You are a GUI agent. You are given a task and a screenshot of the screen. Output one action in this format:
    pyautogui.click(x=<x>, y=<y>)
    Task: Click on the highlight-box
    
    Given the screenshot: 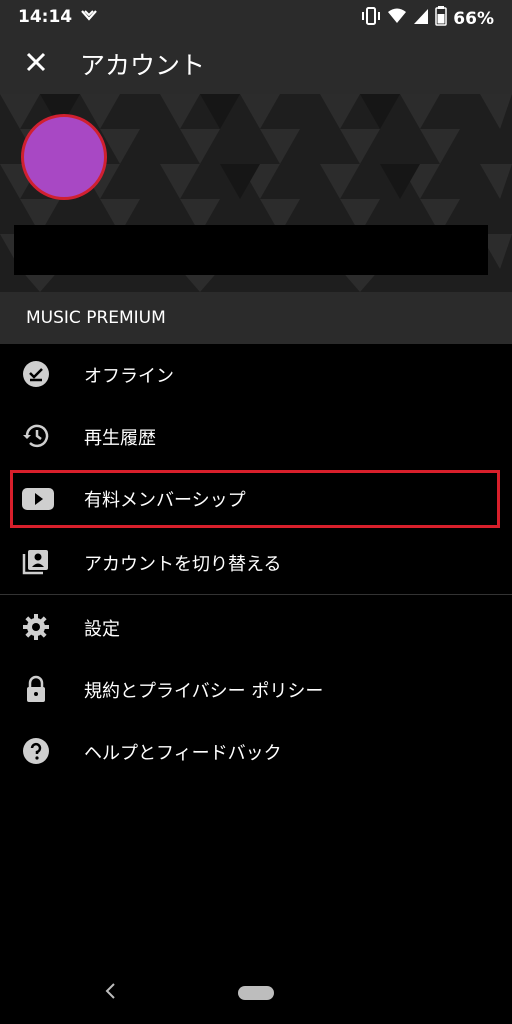 What is the action you would take?
    pyautogui.click(x=255, y=499)
    